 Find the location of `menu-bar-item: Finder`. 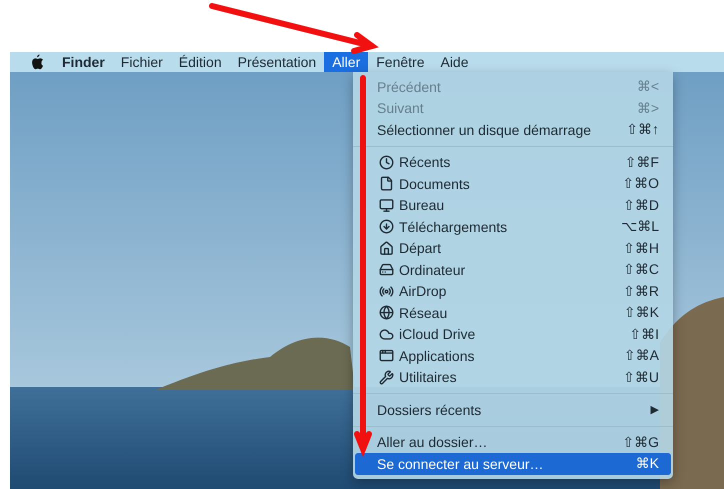

menu-bar-item: Finder is located at coordinates (83, 62).